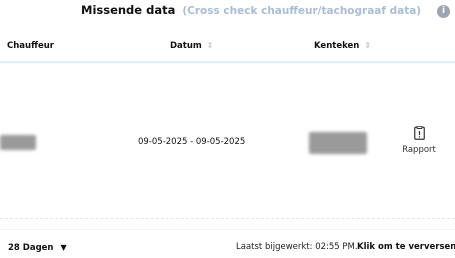 The width and height of the screenshot is (455, 258). I want to click on redacted-chauffeur, so click(18, 142).